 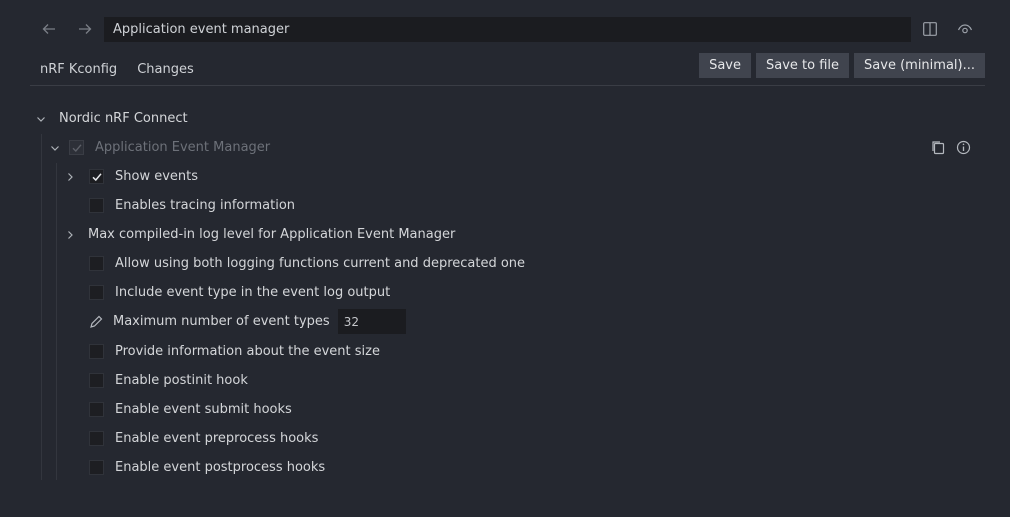 I want to click on tree-item-label: Maximum number of event types, so click(x=221, y=321).